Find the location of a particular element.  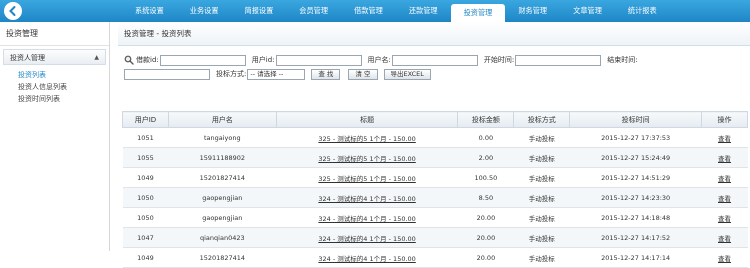

col-user-id: 用户ID is located at coordinates (145, 119).